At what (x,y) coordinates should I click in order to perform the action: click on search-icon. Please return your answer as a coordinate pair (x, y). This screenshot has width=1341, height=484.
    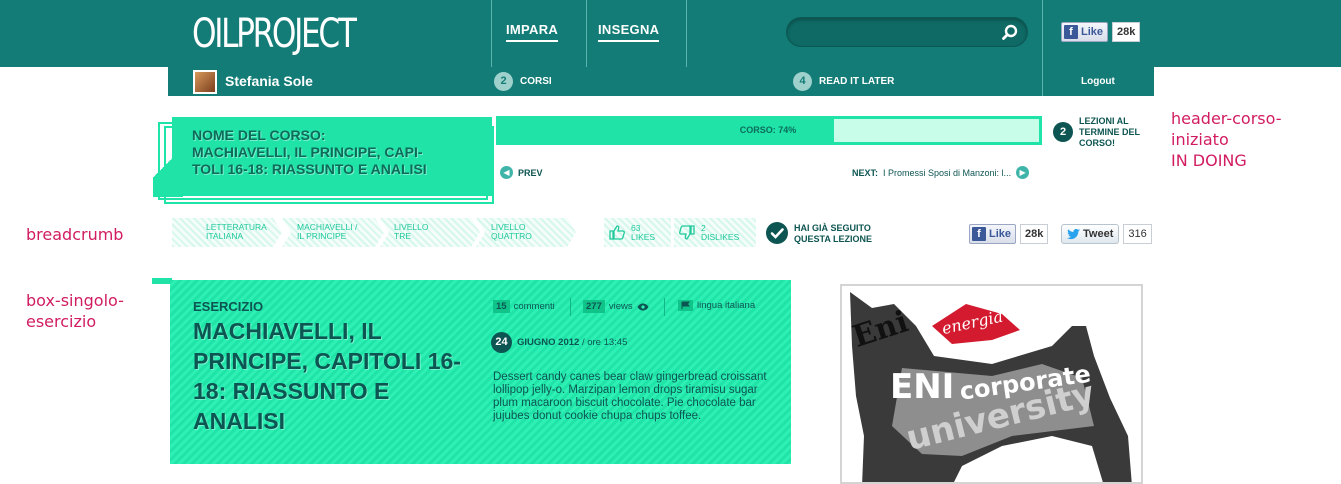
    Looking at the image, I should click on (1010, 32).